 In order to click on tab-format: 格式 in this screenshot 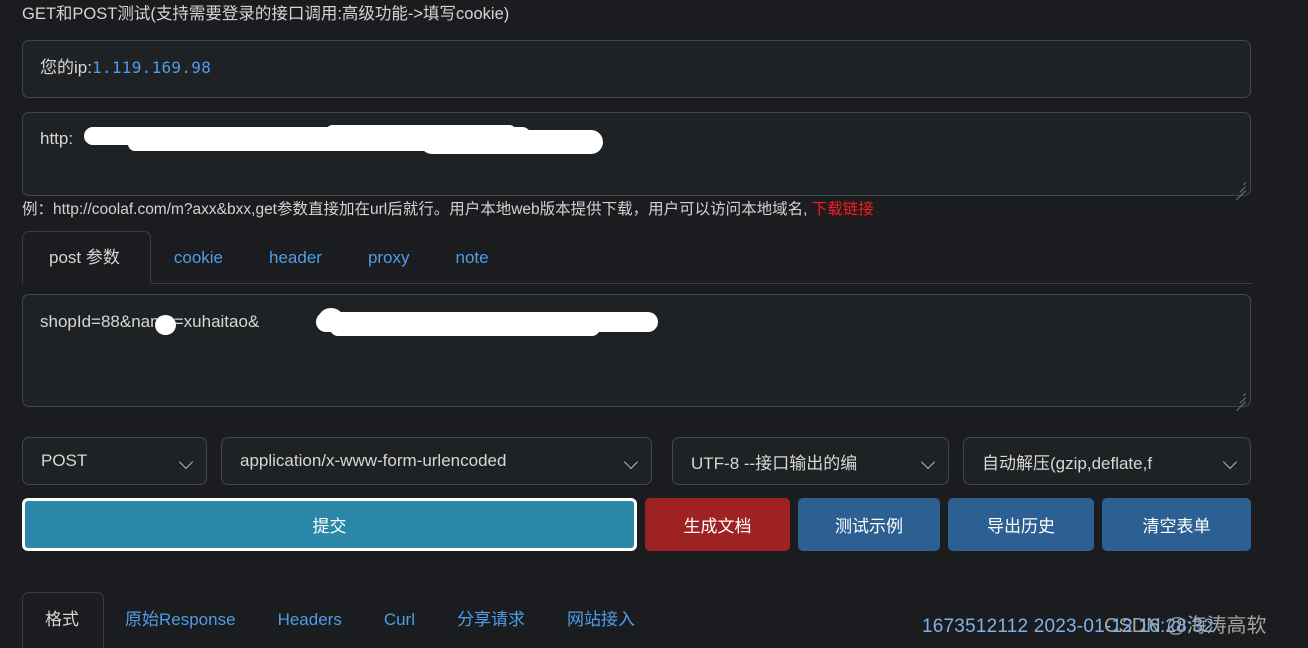, I will do `click(63, 620)`.